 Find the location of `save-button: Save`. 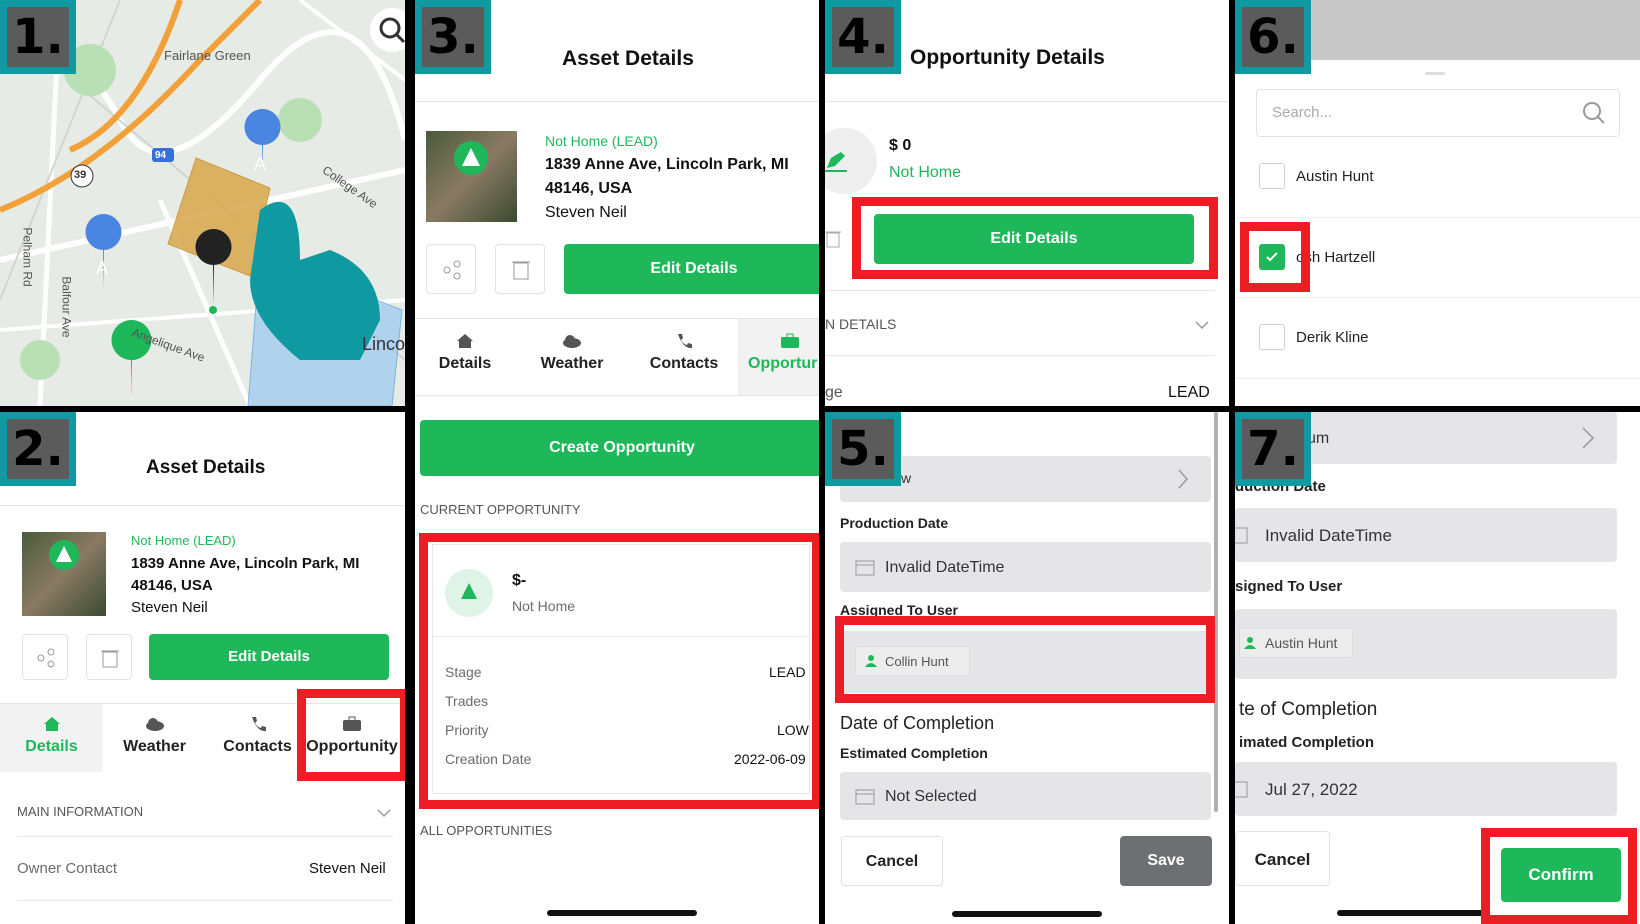

save-button: Save is located at coordinates (1166, 861).